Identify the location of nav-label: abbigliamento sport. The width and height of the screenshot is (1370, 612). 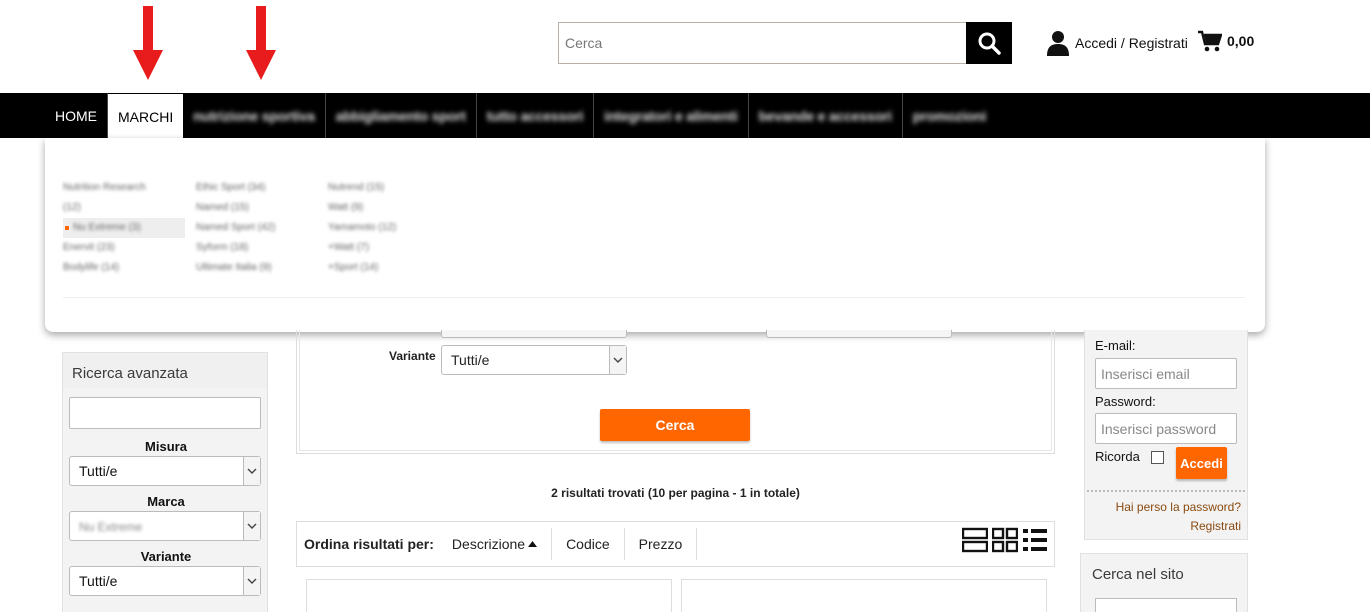
(400, 115).